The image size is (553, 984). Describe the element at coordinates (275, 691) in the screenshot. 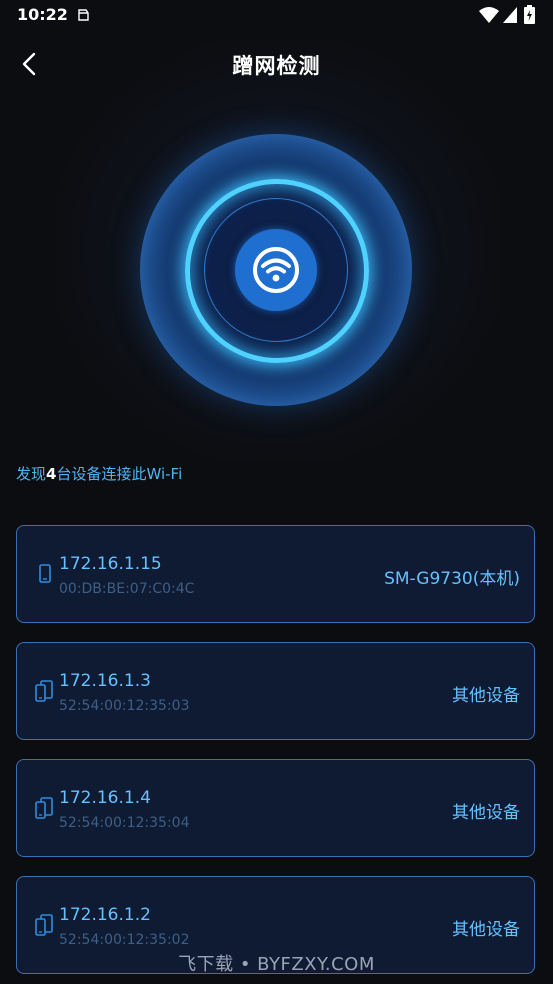

I see `device-card: 172.16.1.3 52:54:00:12:35:03 其他设备` at that location.